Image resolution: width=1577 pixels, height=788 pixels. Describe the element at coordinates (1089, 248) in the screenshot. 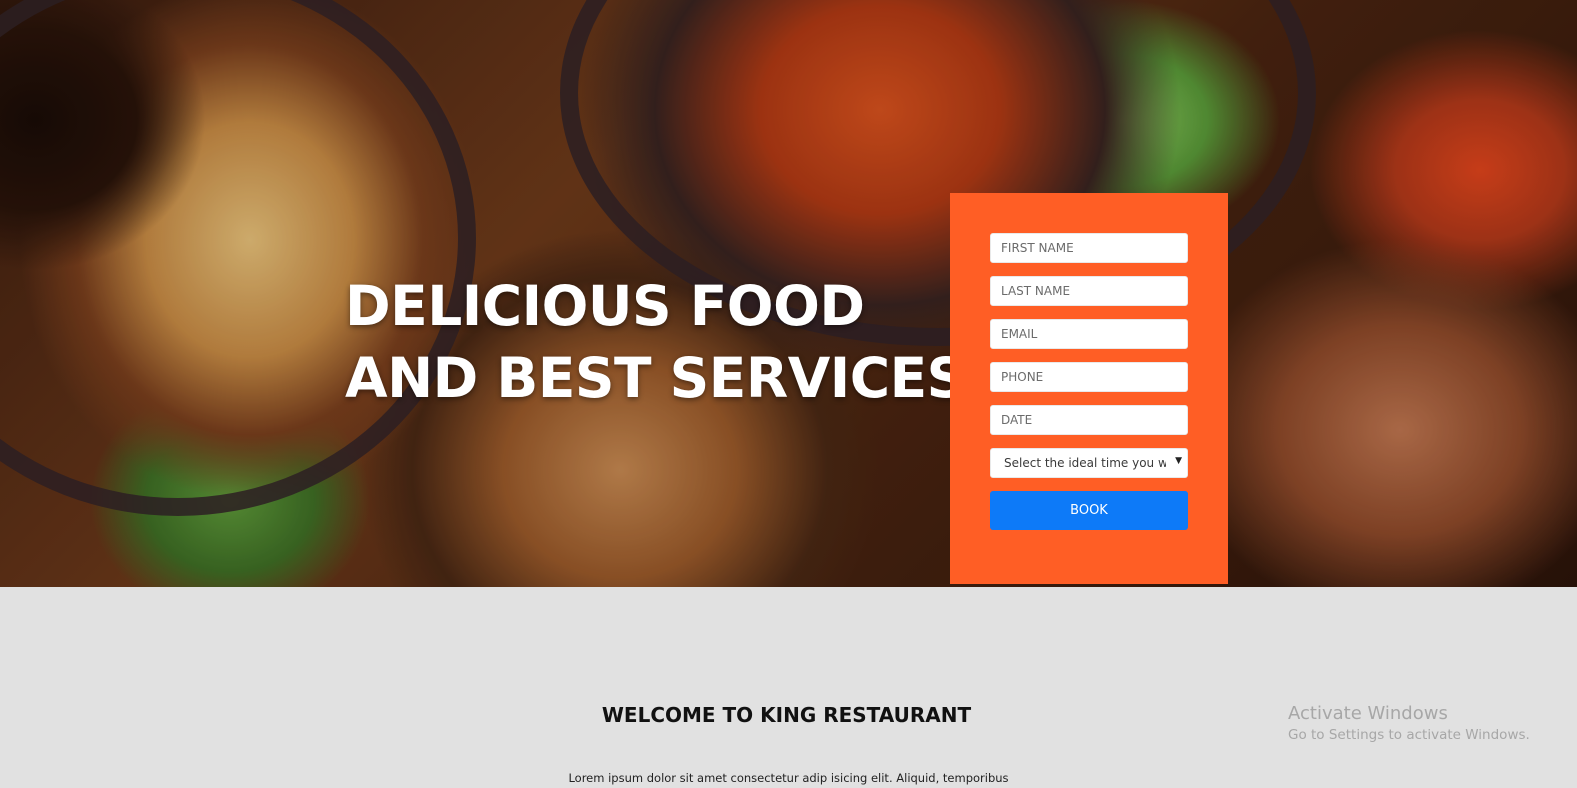

I see `first-name-field` at that location.